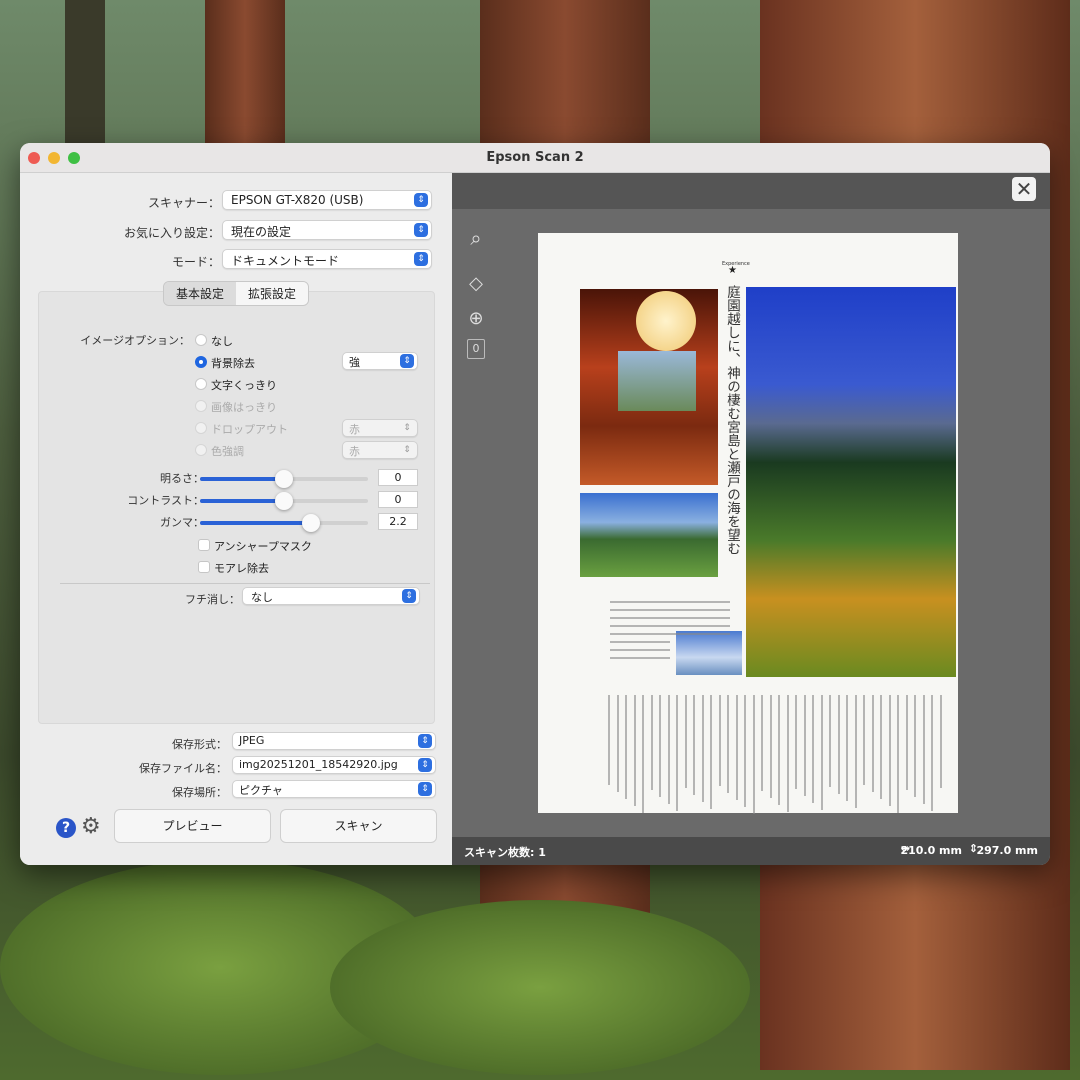 The height and width of the screenshot is (1080, 1080). I want to click on brightness-label: 明るさ：, so click(182, 478).